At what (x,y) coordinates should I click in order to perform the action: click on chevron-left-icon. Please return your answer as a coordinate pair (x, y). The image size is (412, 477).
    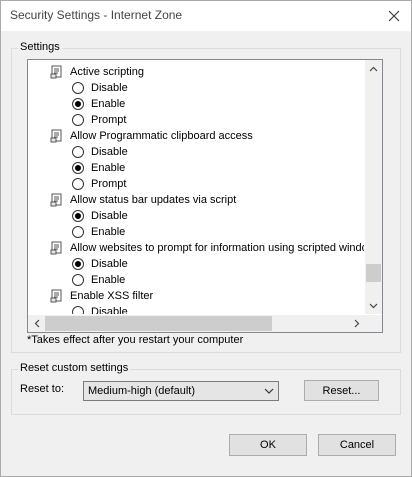
    Looking at the image, I should click on (36, 323).